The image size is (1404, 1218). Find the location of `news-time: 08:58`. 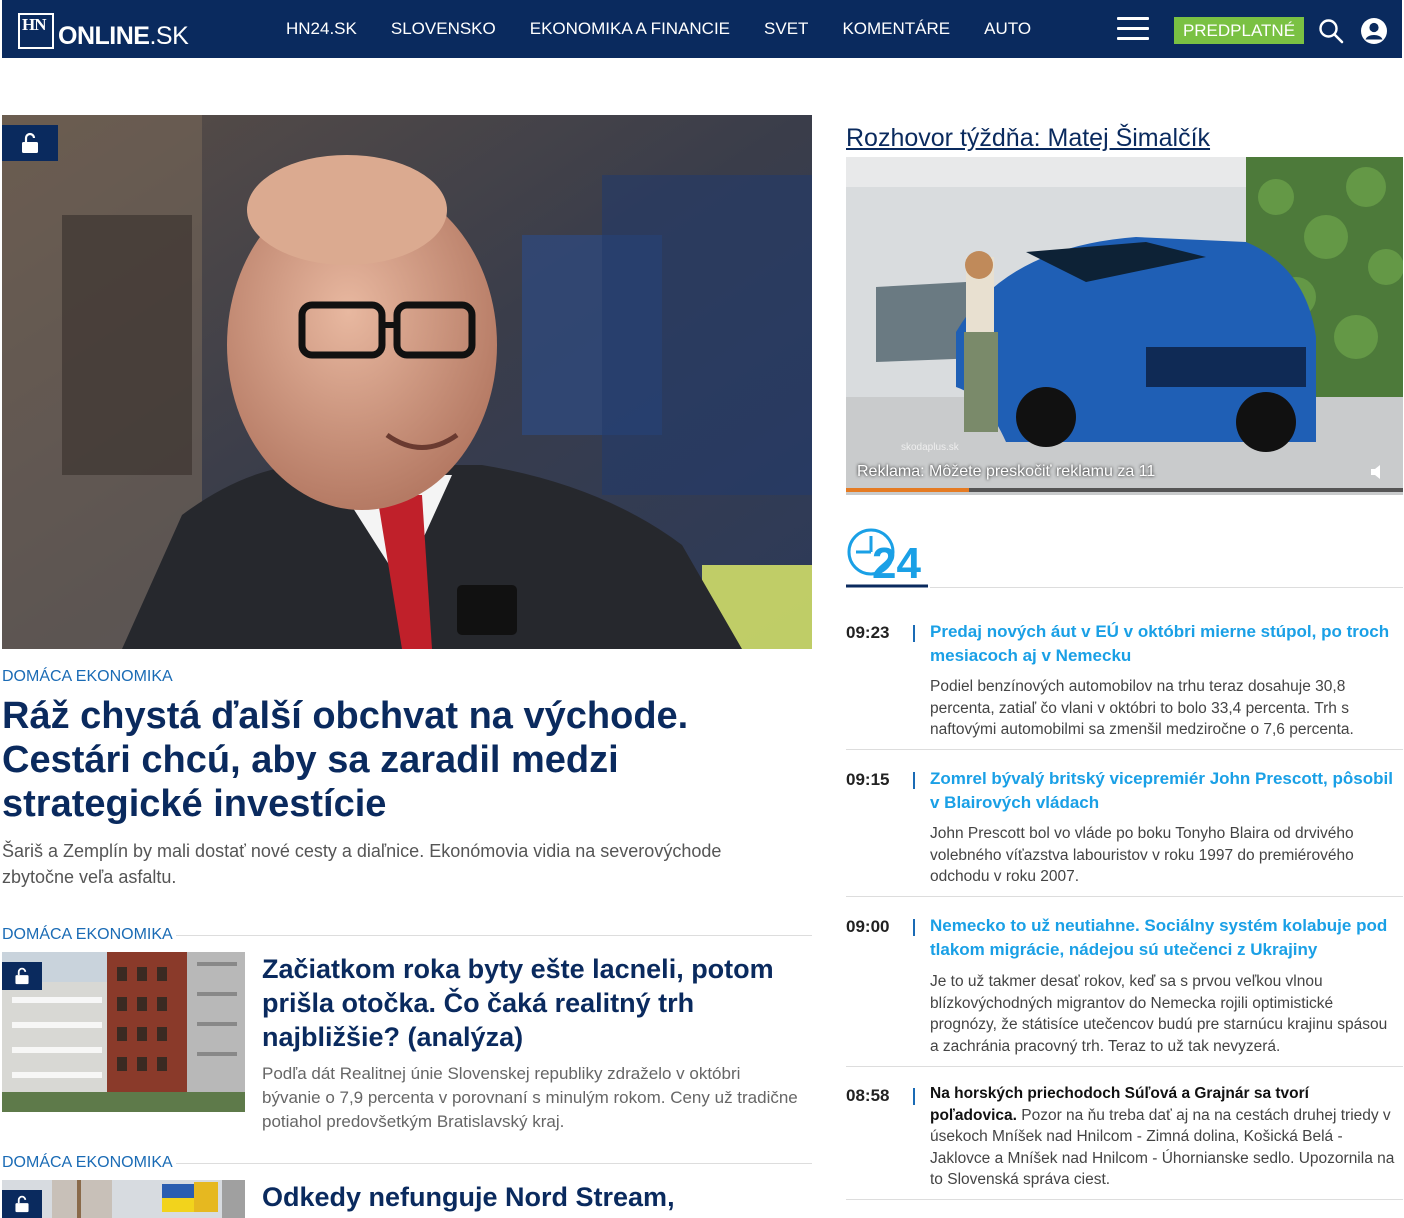

news-time: 08:58 is located at coordinates (868, 1095).